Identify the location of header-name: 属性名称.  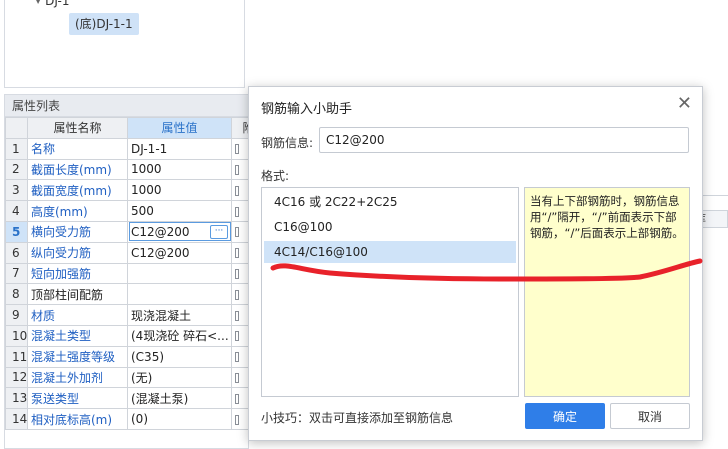
(77, 128).